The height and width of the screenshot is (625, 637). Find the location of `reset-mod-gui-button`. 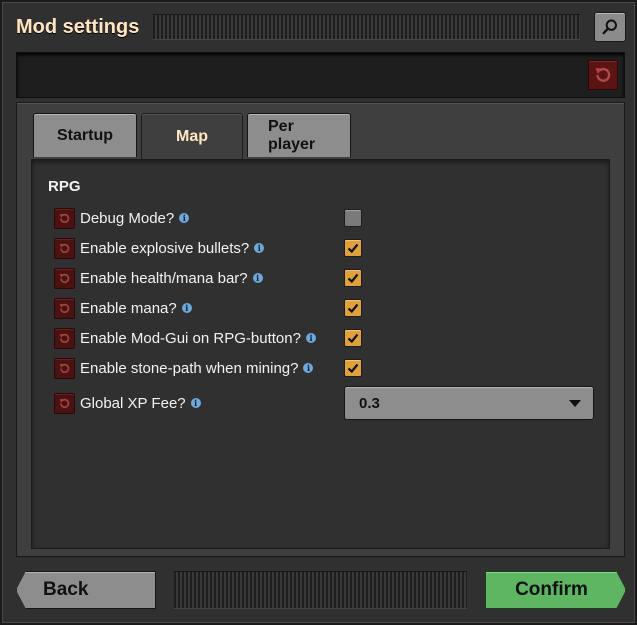

reset-mod-gui-button is located at coordinates (64, 338).